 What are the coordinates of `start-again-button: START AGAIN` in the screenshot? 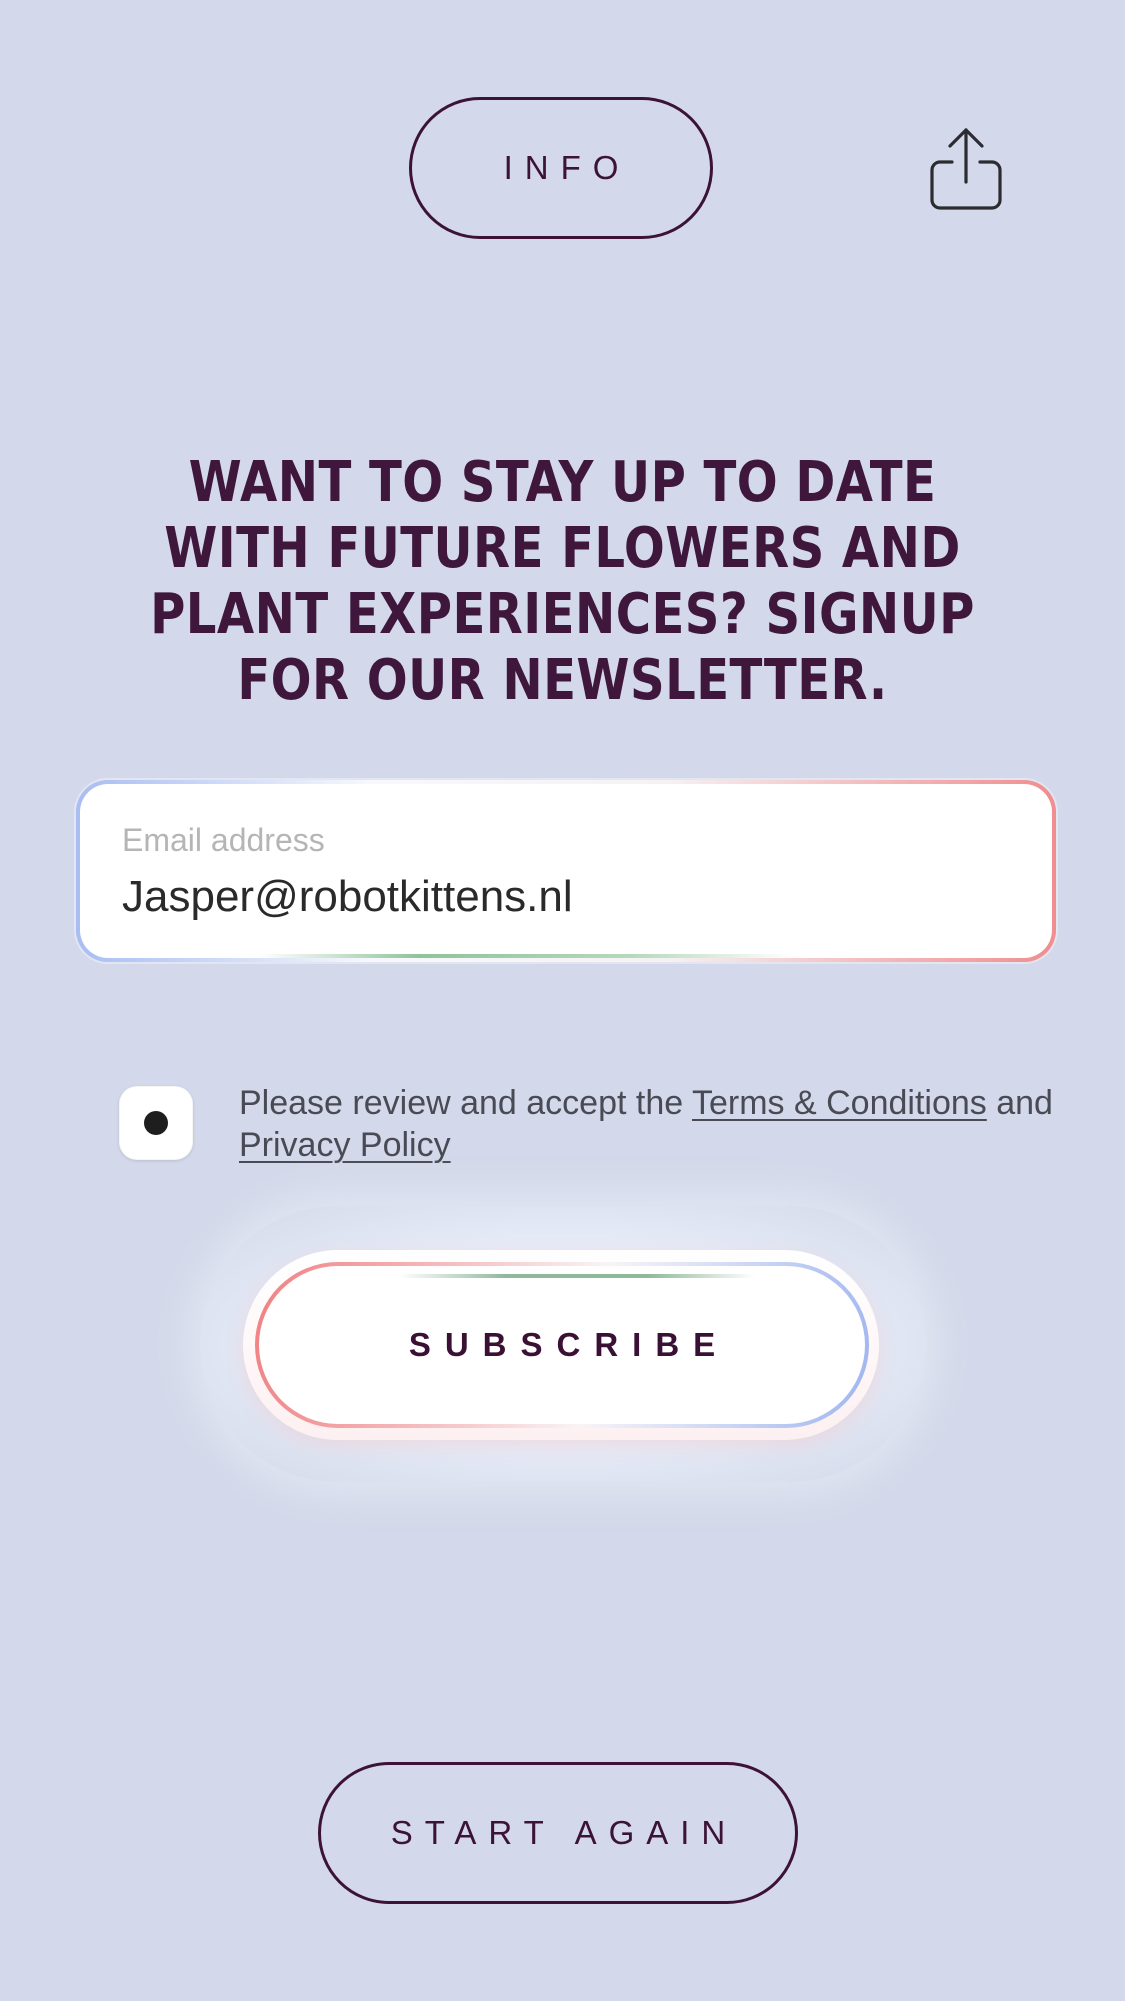 It's located at (558, 1833).